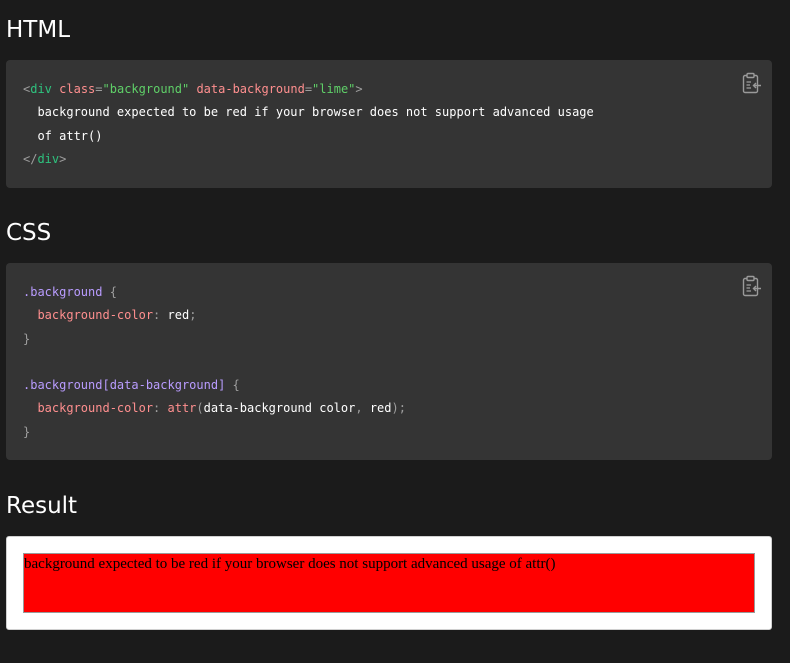 This screenshot has width=790, height=663. I want to click on code-punct: ,, so click(359, 408).